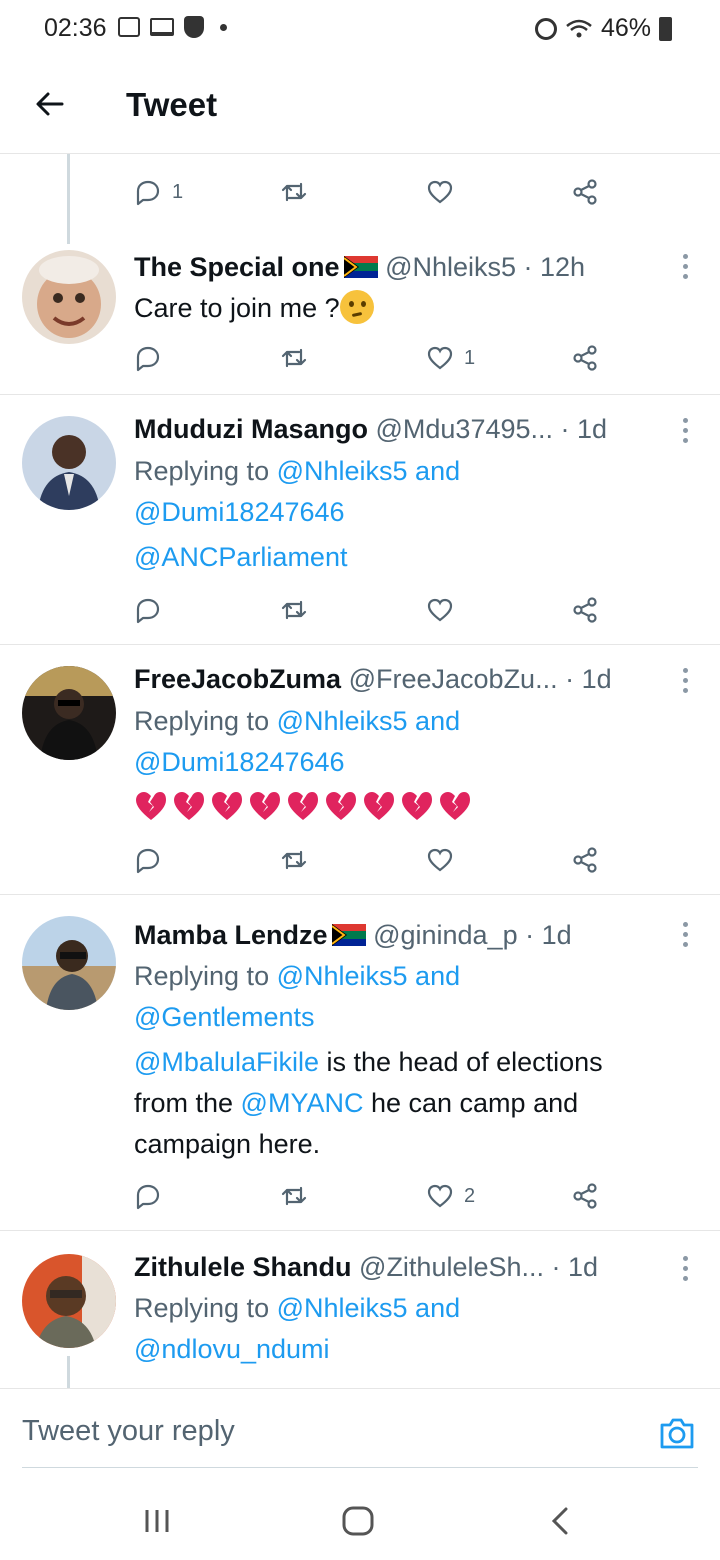 The image size is (720, 1560). What do you see at coordinates (187, 1103) in the screenshot?
I see `tweet-text-part: from the` at bounding box center [187, 1103].